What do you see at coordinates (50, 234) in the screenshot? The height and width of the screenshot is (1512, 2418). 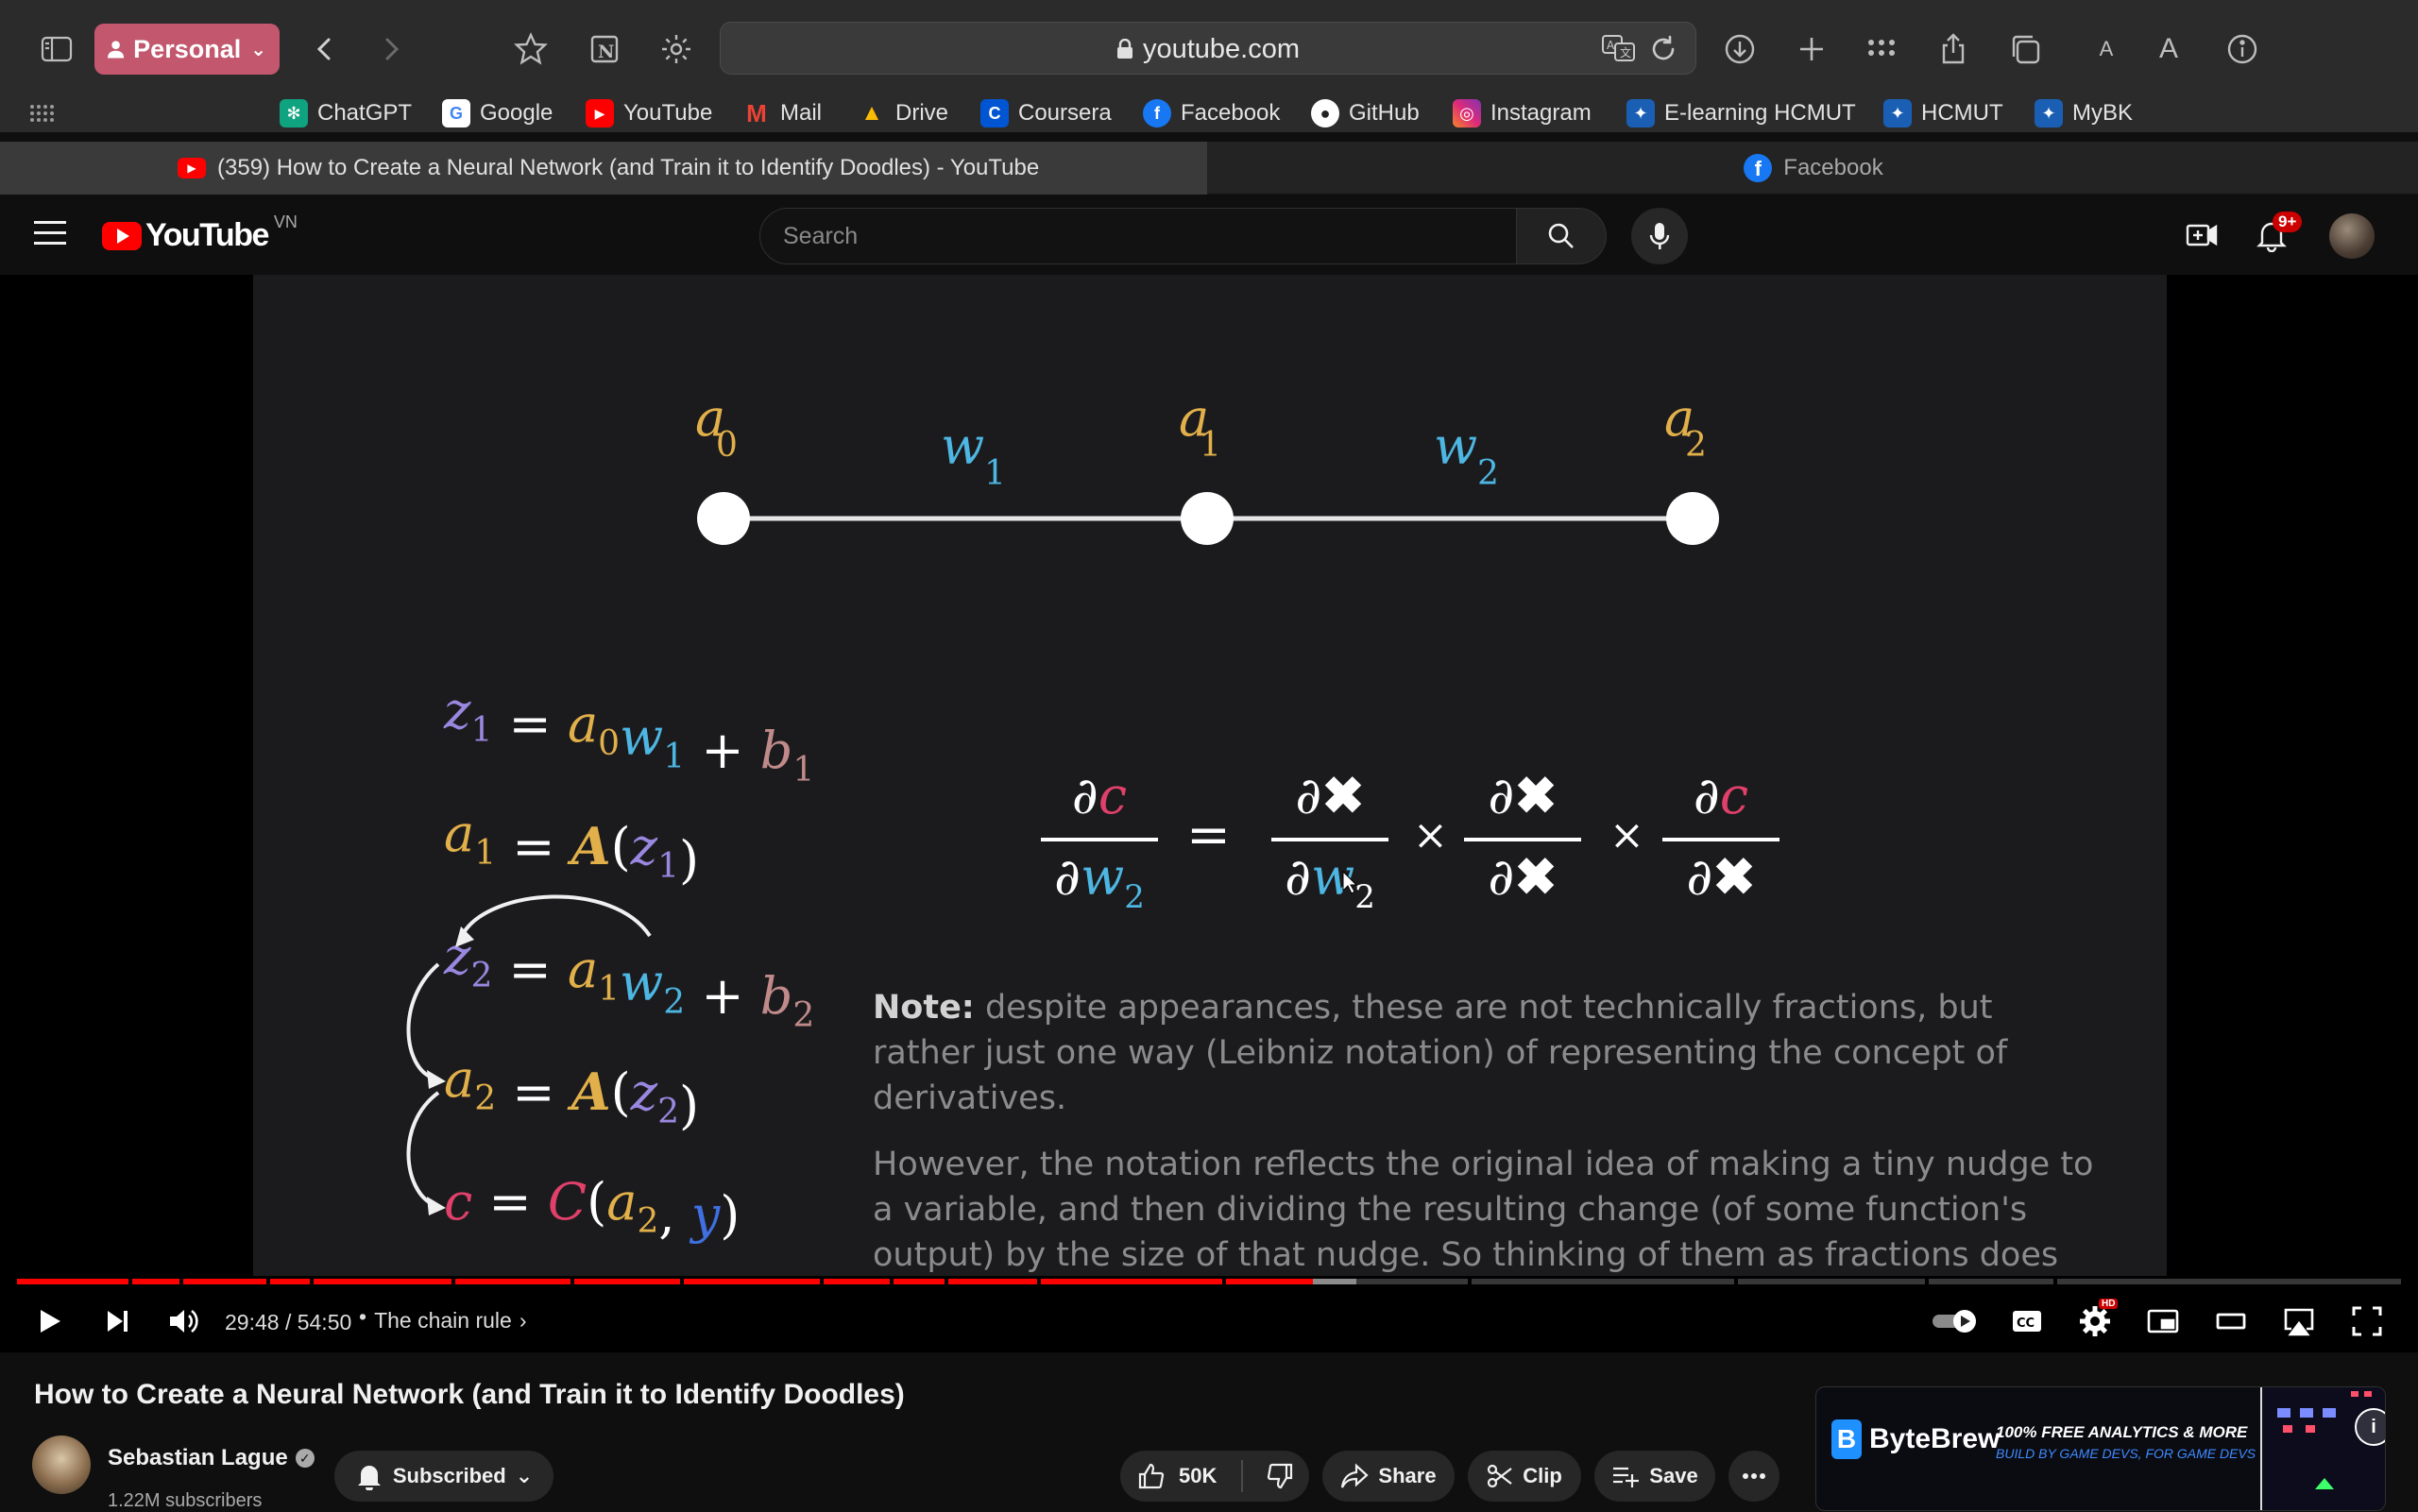 I see `hamburger-menu-icon` at bounding box center [50, 234].